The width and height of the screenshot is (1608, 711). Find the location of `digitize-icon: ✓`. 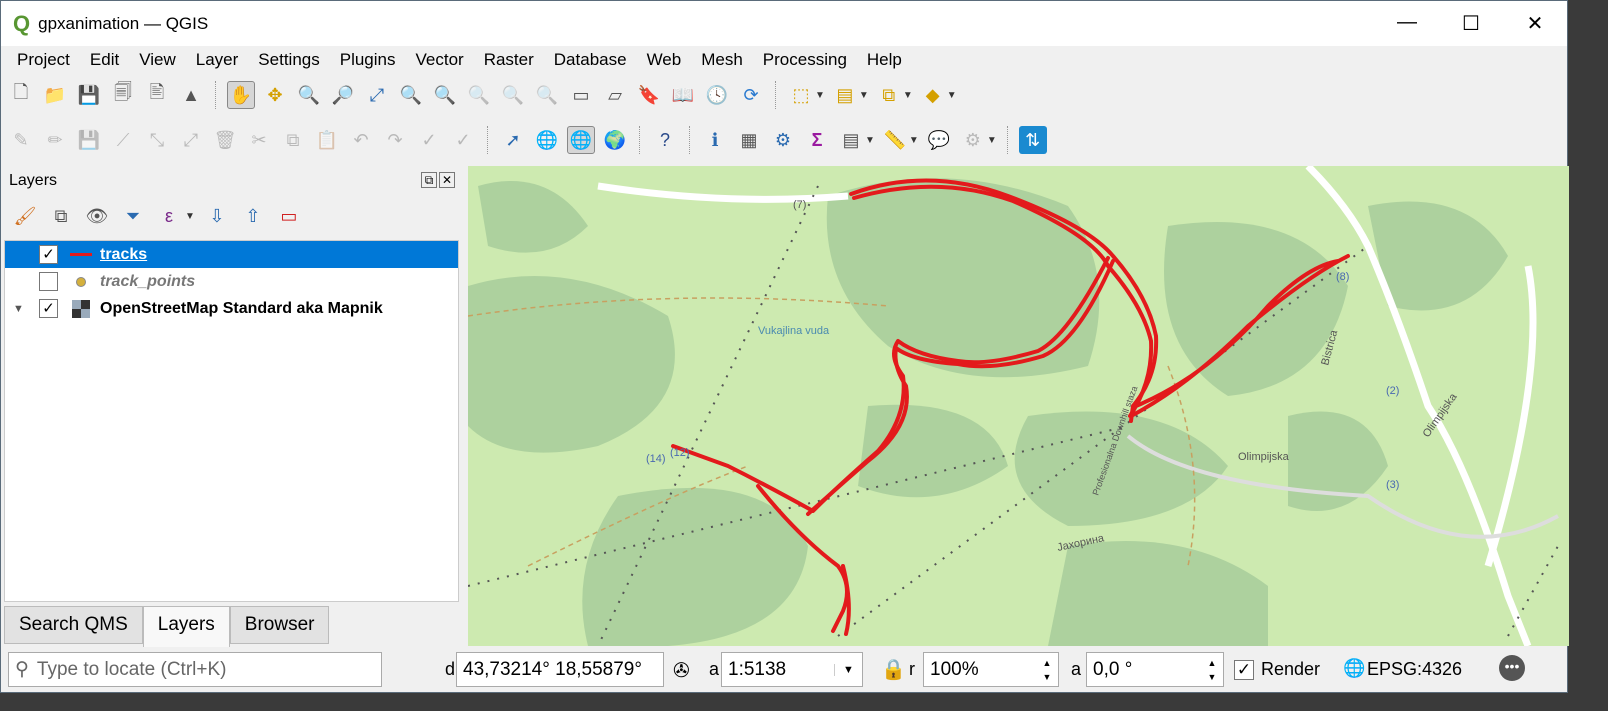

digitize-icon: ✓ is located at coordinates (429, 140).